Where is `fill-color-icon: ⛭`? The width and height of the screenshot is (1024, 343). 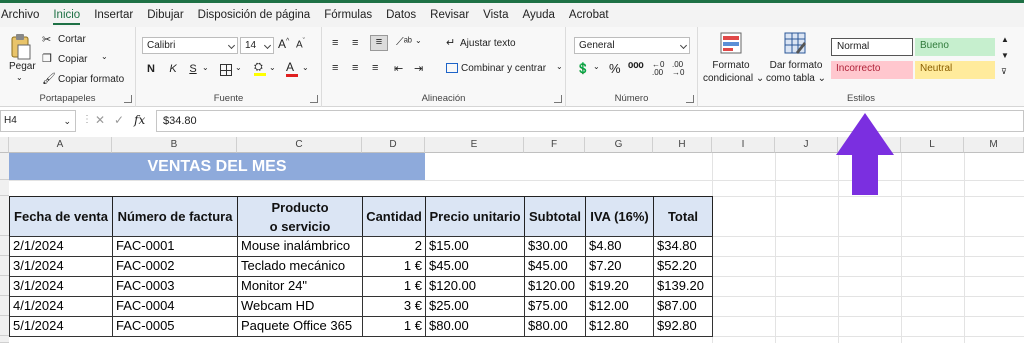
fill-color-icon: ⛭ is located at coordinates (260, 68).